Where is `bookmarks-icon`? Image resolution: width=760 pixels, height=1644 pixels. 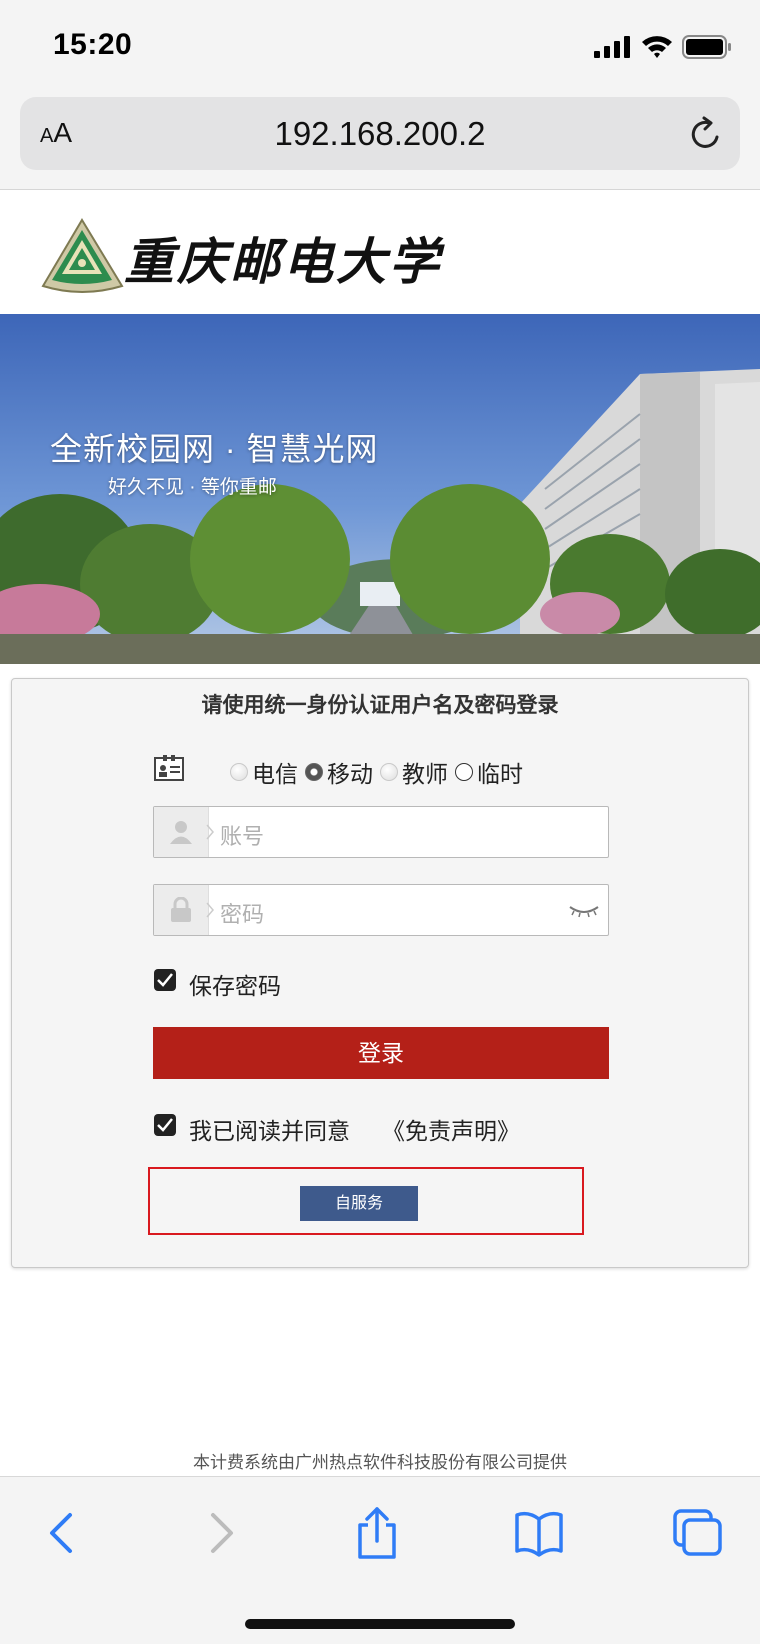 bookmarks-icon is located at coordinates (539, 1533).